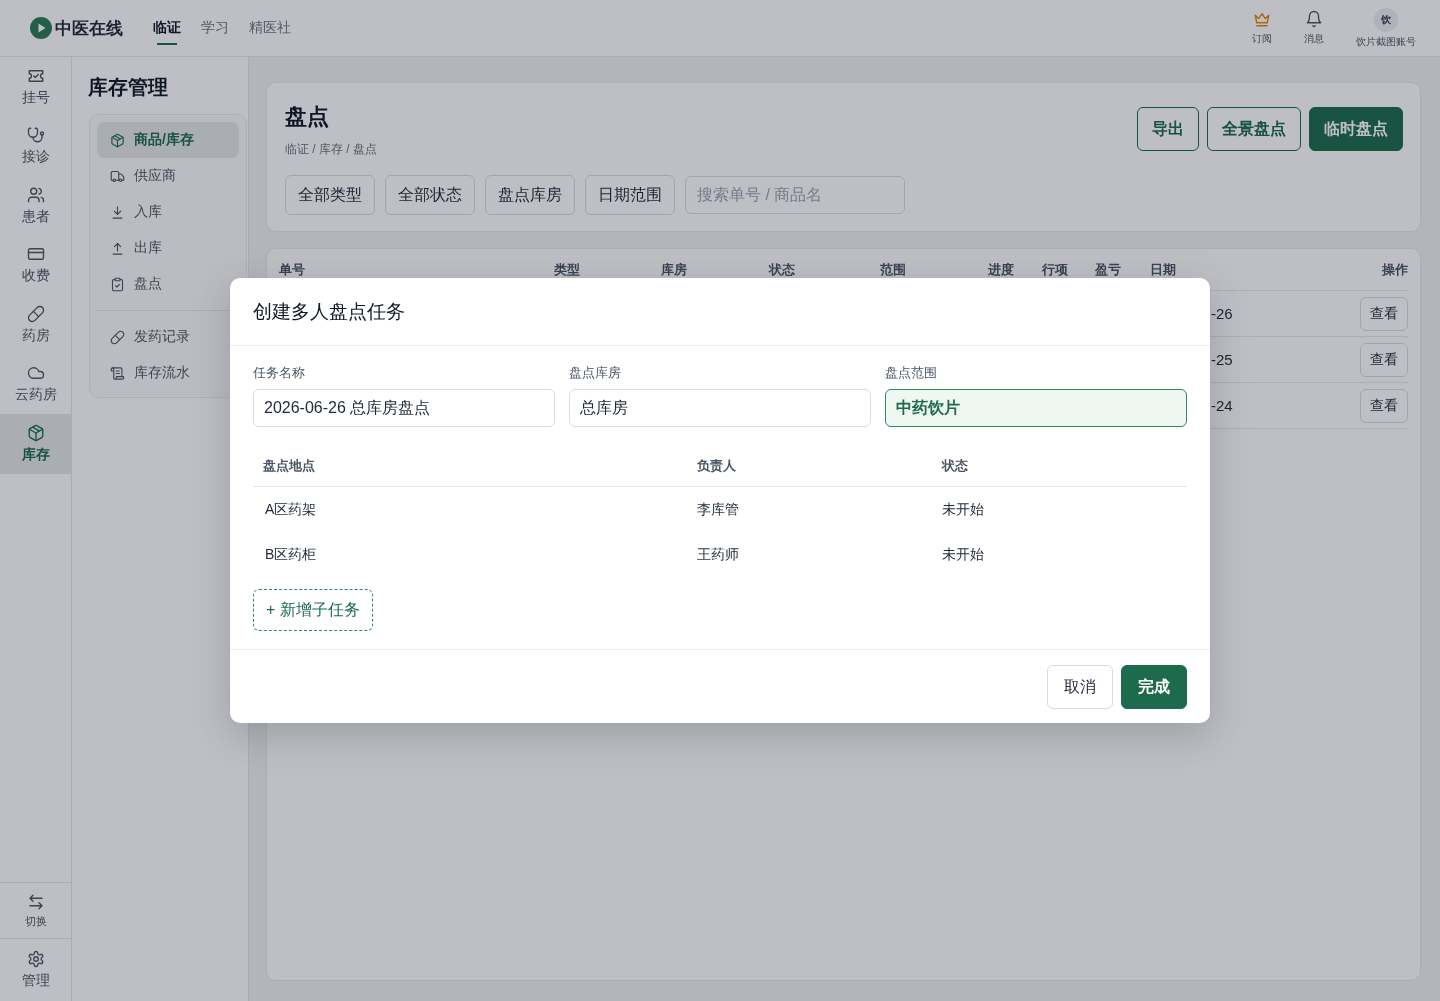  Describe the element at coordinates (716, 466) in the screenshot. I see `column-header: 负责人` at that location.